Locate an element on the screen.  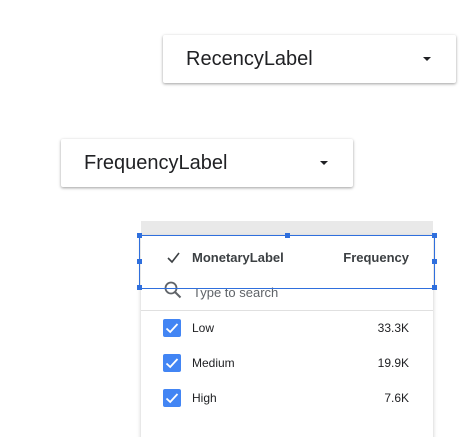
recency-dropdown: RecencyLabel is located at coordinates (309, 59).